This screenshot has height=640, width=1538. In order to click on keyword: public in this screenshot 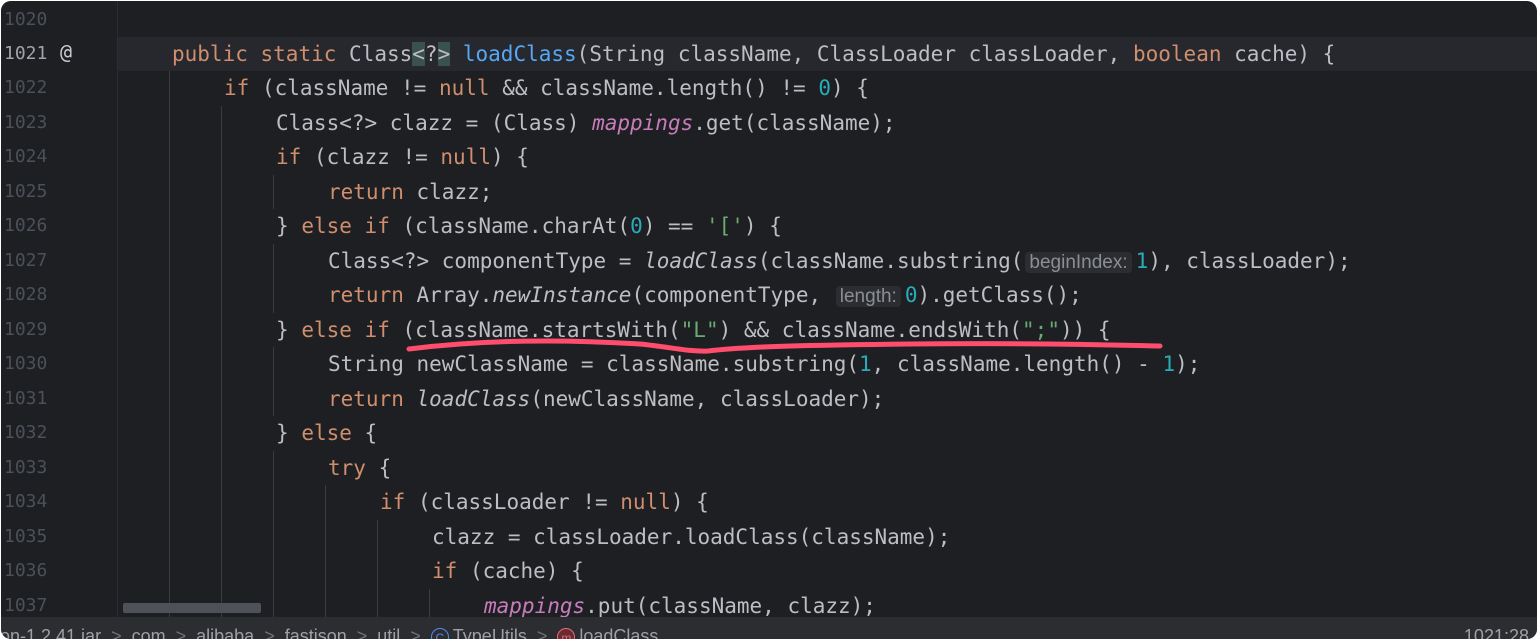, I will do `click(210, 54)`.